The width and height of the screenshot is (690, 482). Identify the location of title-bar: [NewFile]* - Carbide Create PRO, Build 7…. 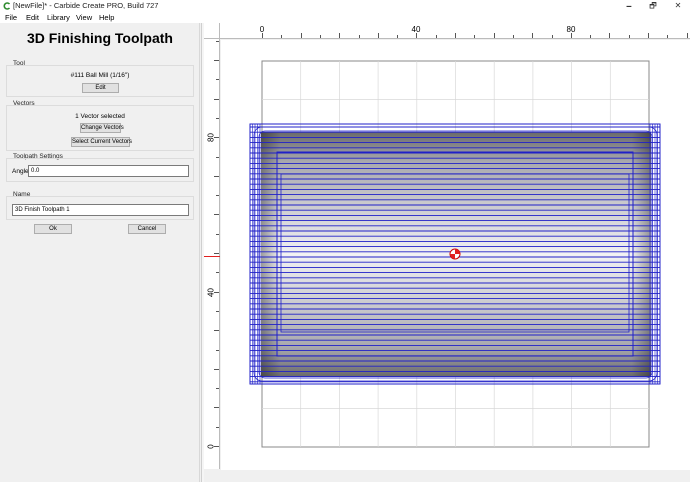
(345, 6).